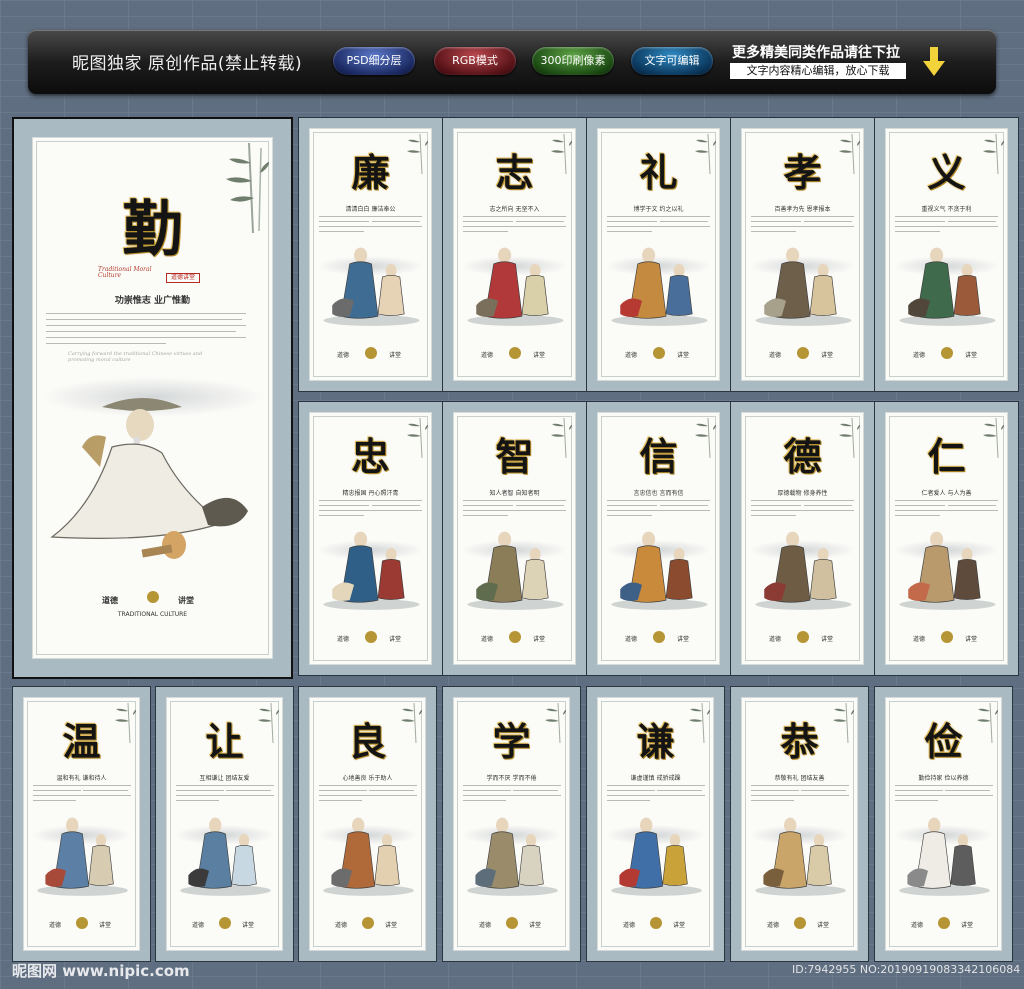  Describe the element at coordinates (101, 971) in the screenshot. I see `nipic-watermark: 昵图网 www.nipic.com` at that location.